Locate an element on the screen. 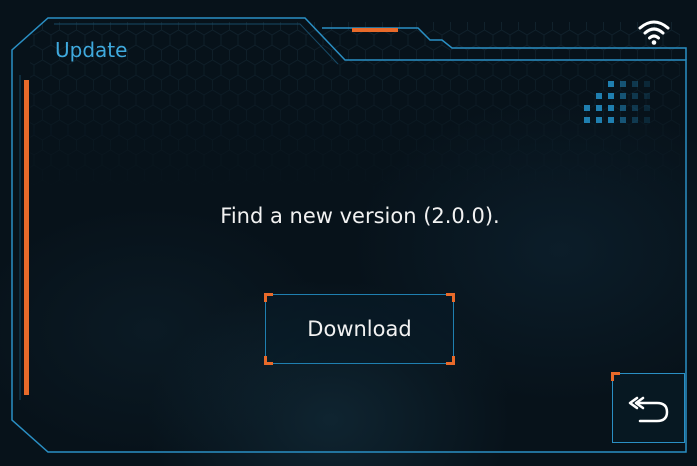  page-title: Update is located at coordinates (91, 50).